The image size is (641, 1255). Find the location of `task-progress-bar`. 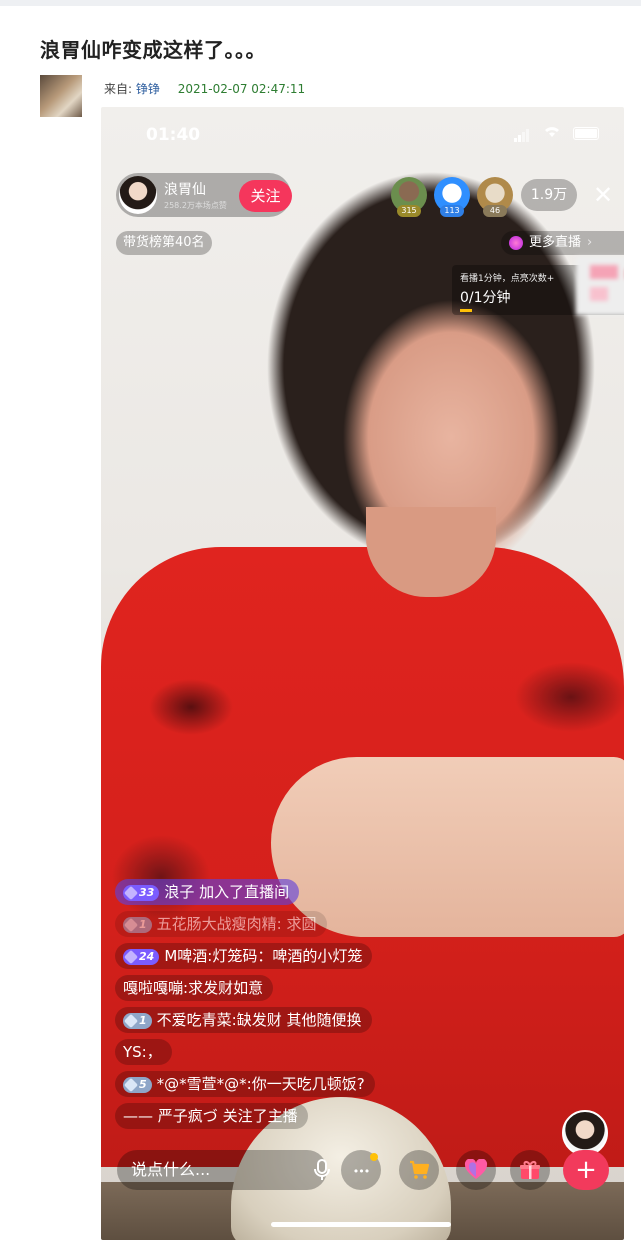

task-progress-bar is located at coordinates (466, 310).